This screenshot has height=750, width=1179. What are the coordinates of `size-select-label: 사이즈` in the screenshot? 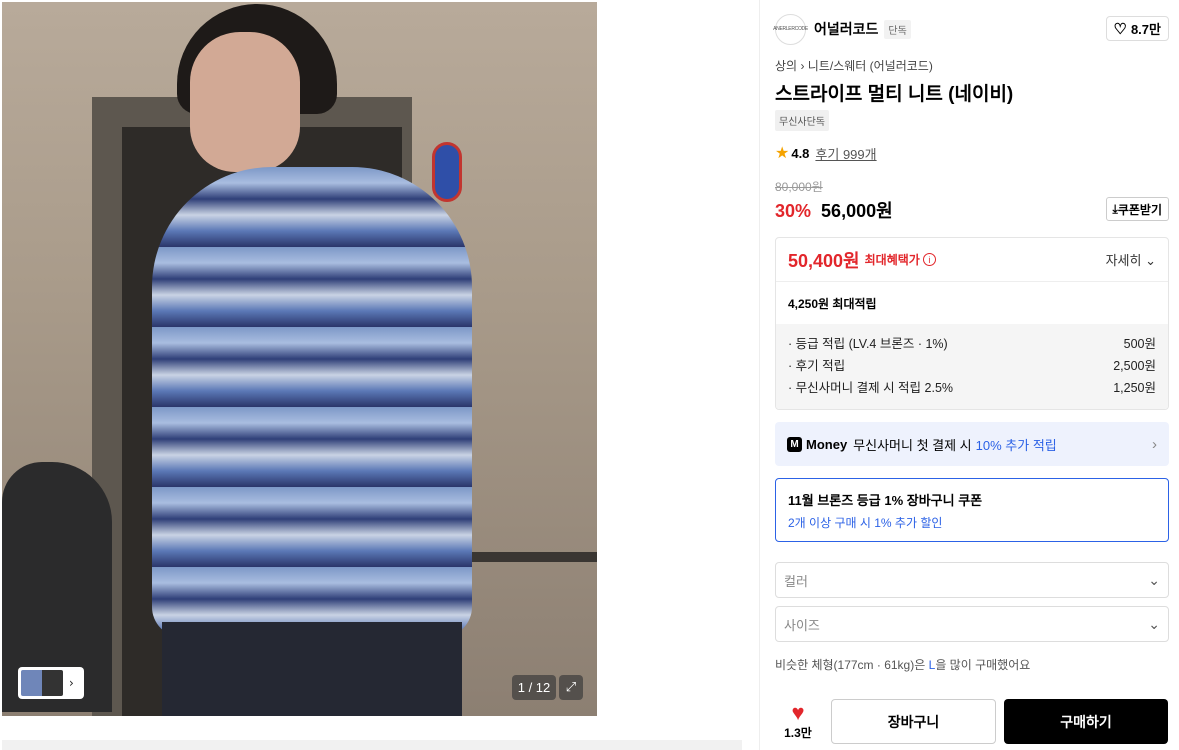 It's located at (802, 625).